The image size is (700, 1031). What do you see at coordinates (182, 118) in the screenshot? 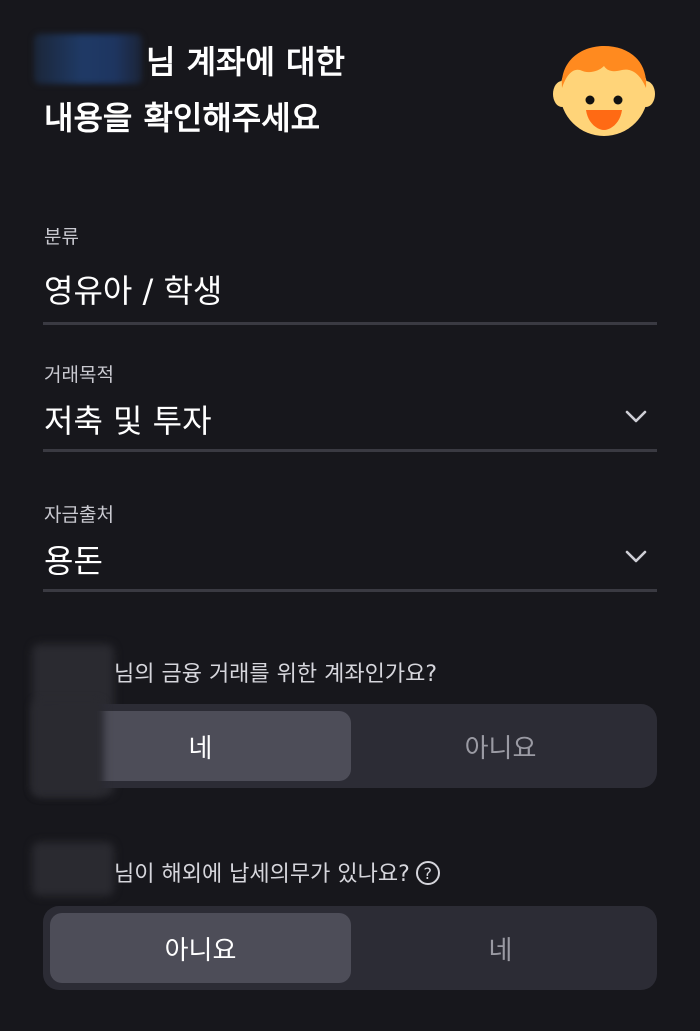
I see `page-title-line2: 내용을 확인해주세요` at bounding box center [182, 118].